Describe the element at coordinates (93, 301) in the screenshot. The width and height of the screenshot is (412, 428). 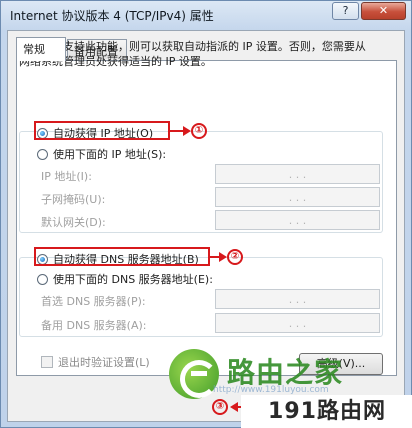
I see `preferred-dns-label: 首选 DNS 服务器(P):` at that location.